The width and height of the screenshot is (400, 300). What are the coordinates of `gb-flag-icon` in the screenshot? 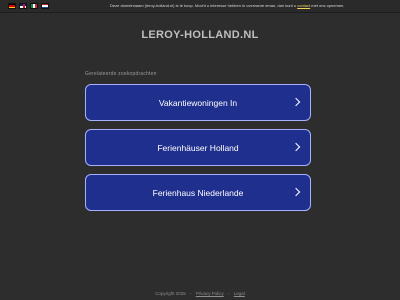 It's located at (23, 6).